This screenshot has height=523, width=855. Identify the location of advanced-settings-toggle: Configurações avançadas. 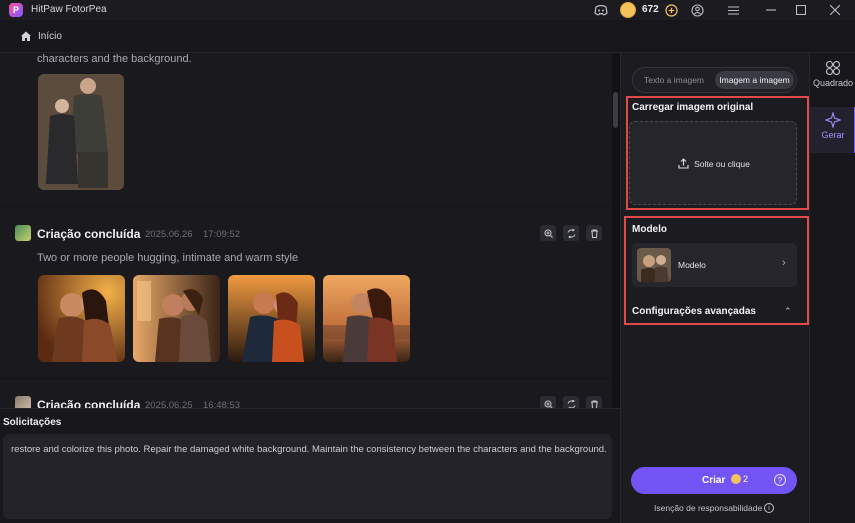
(694, 311).